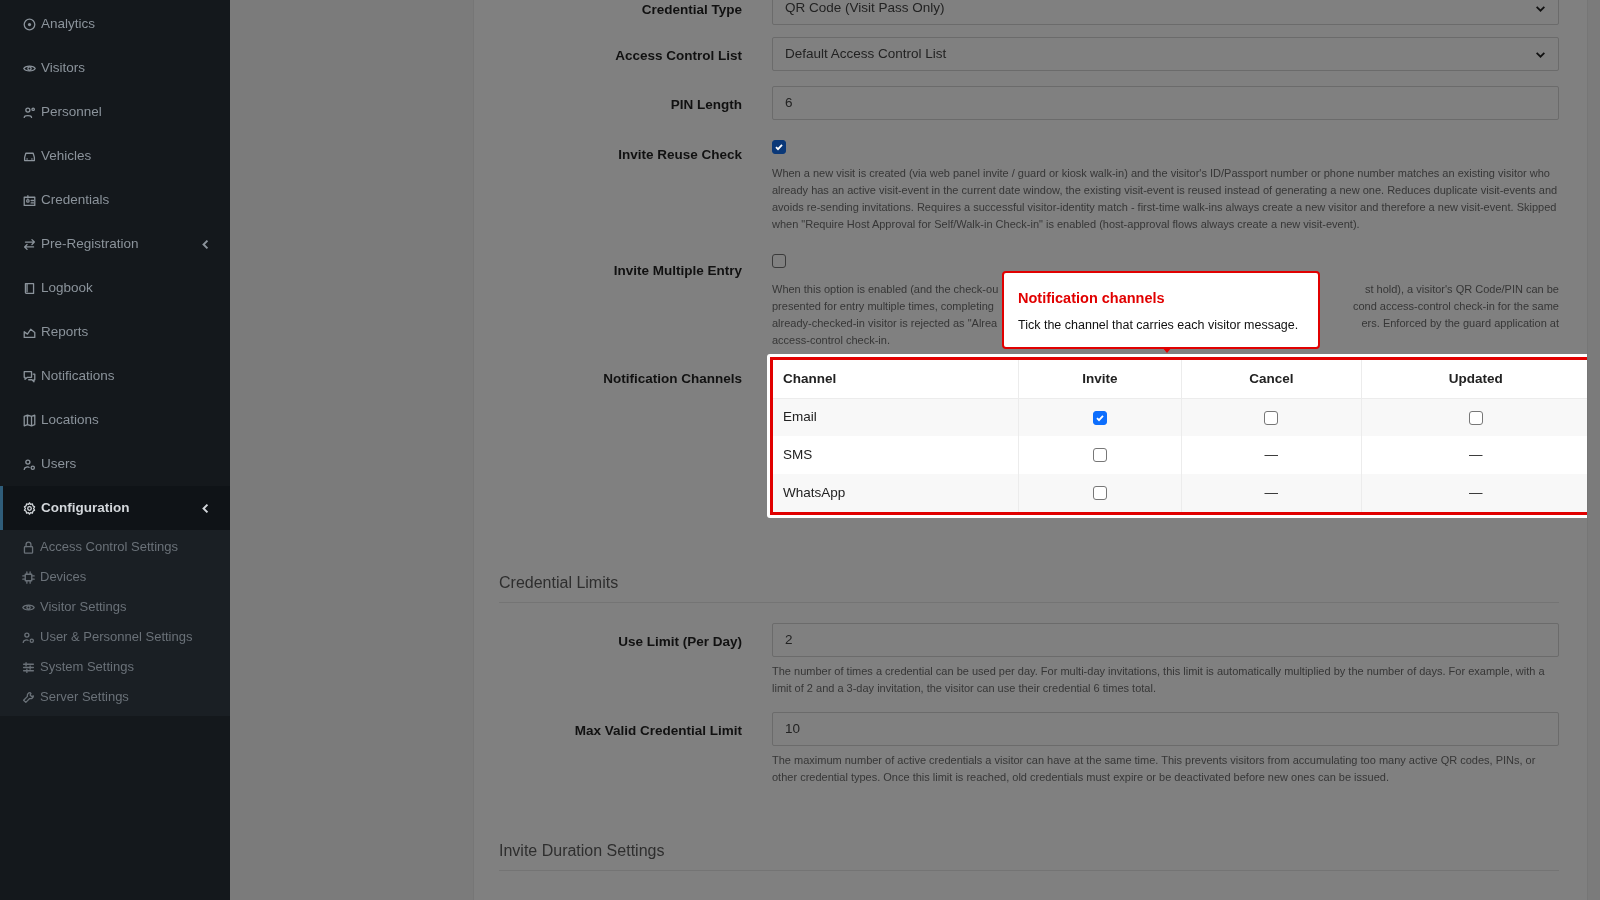 This screenshot has width=1600, height=900. What do you see at coordinates (115, 332) in the screenshot?
I see `sidebar-item: Reports` at bounding box center [115, 332].